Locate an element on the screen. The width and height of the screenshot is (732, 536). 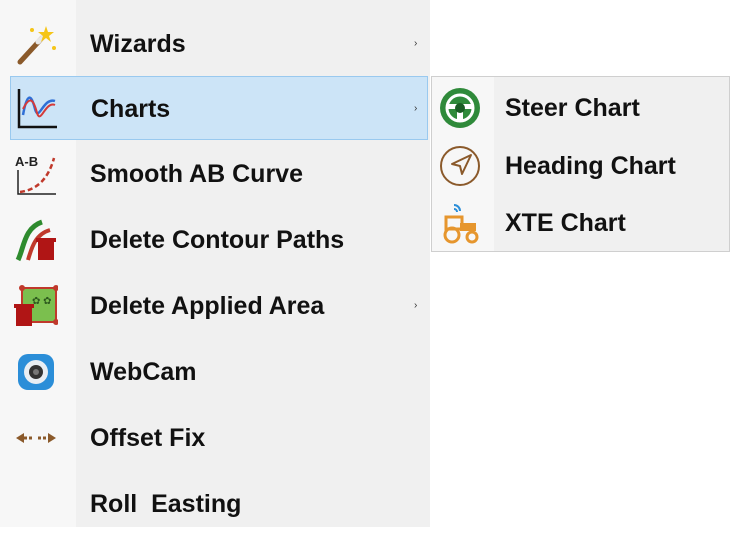
submenu-item-label: Steer Chart is located at coordinates (572, 108).